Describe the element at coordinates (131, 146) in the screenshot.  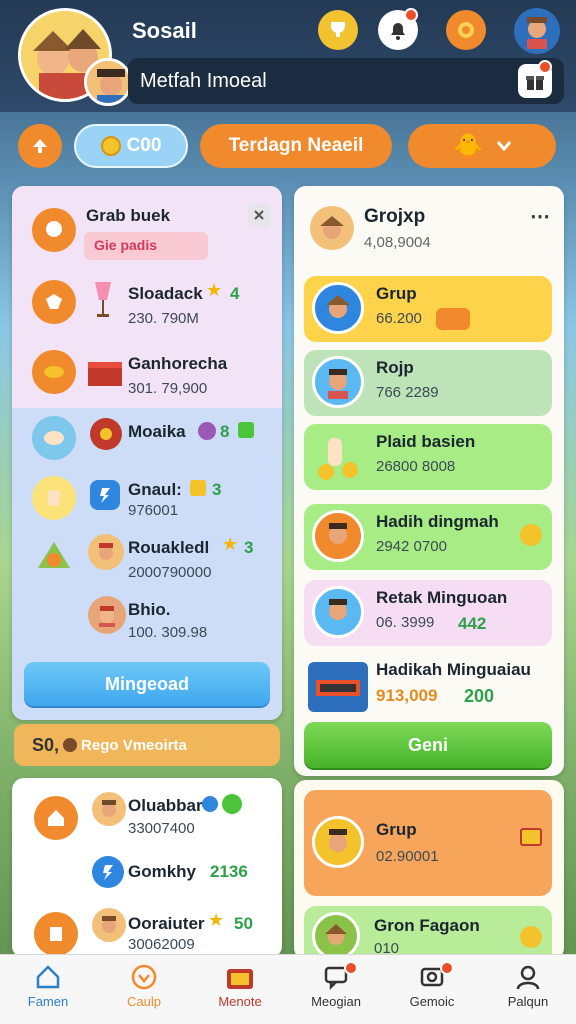
I see `points-pill: C00` at that location.